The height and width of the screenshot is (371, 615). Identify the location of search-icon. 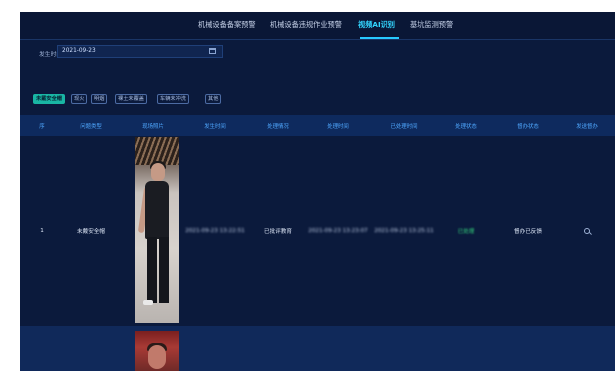
(587, 231).